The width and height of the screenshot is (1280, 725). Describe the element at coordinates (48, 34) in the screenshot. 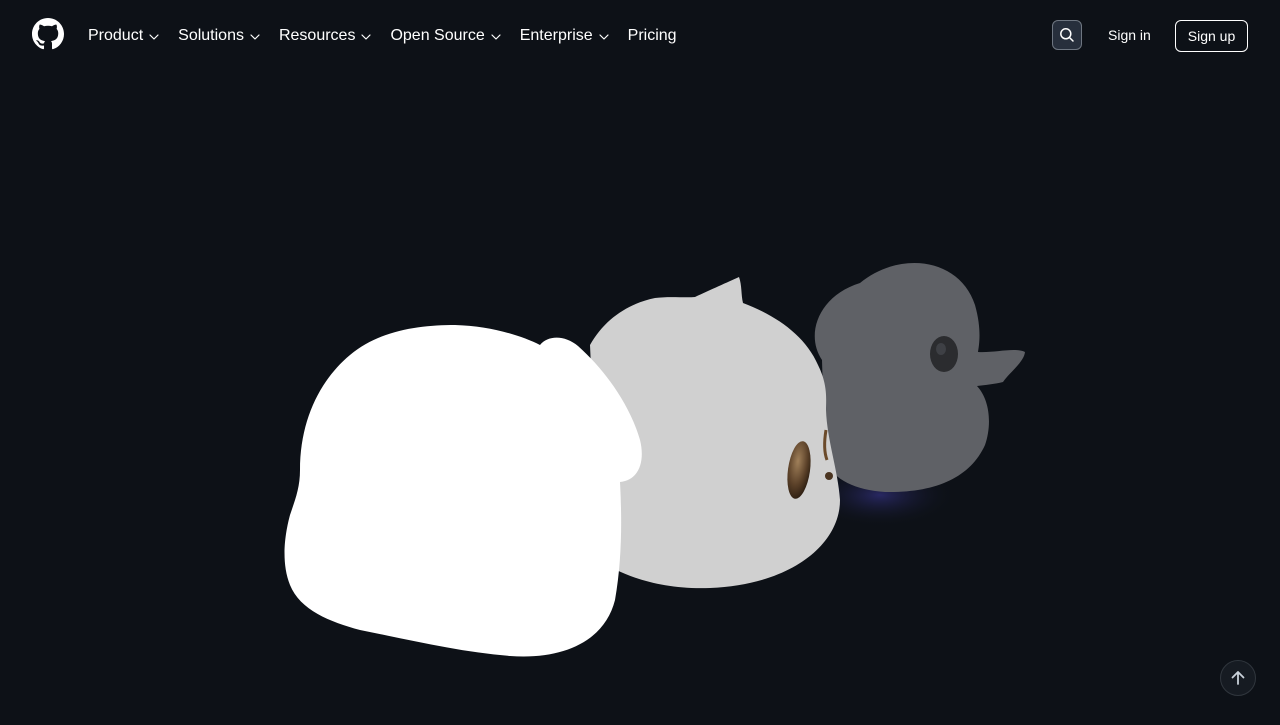

I see `github-logo-icon` at that location.